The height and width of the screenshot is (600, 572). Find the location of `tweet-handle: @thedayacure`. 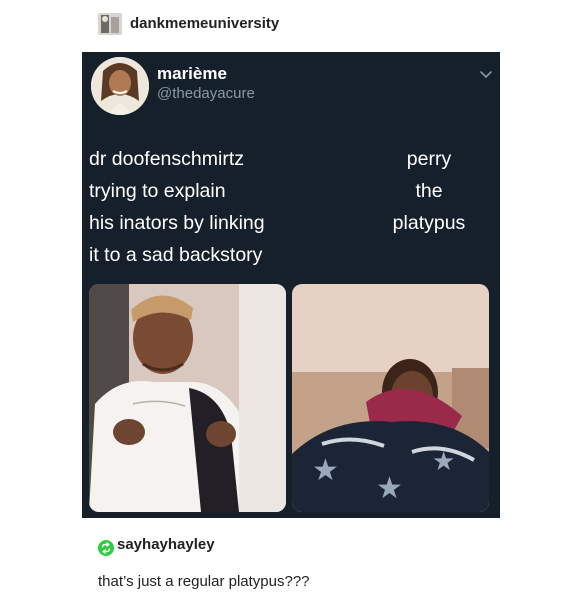

tweet-handle: @thedayacure is located at coordinates (206, 93).